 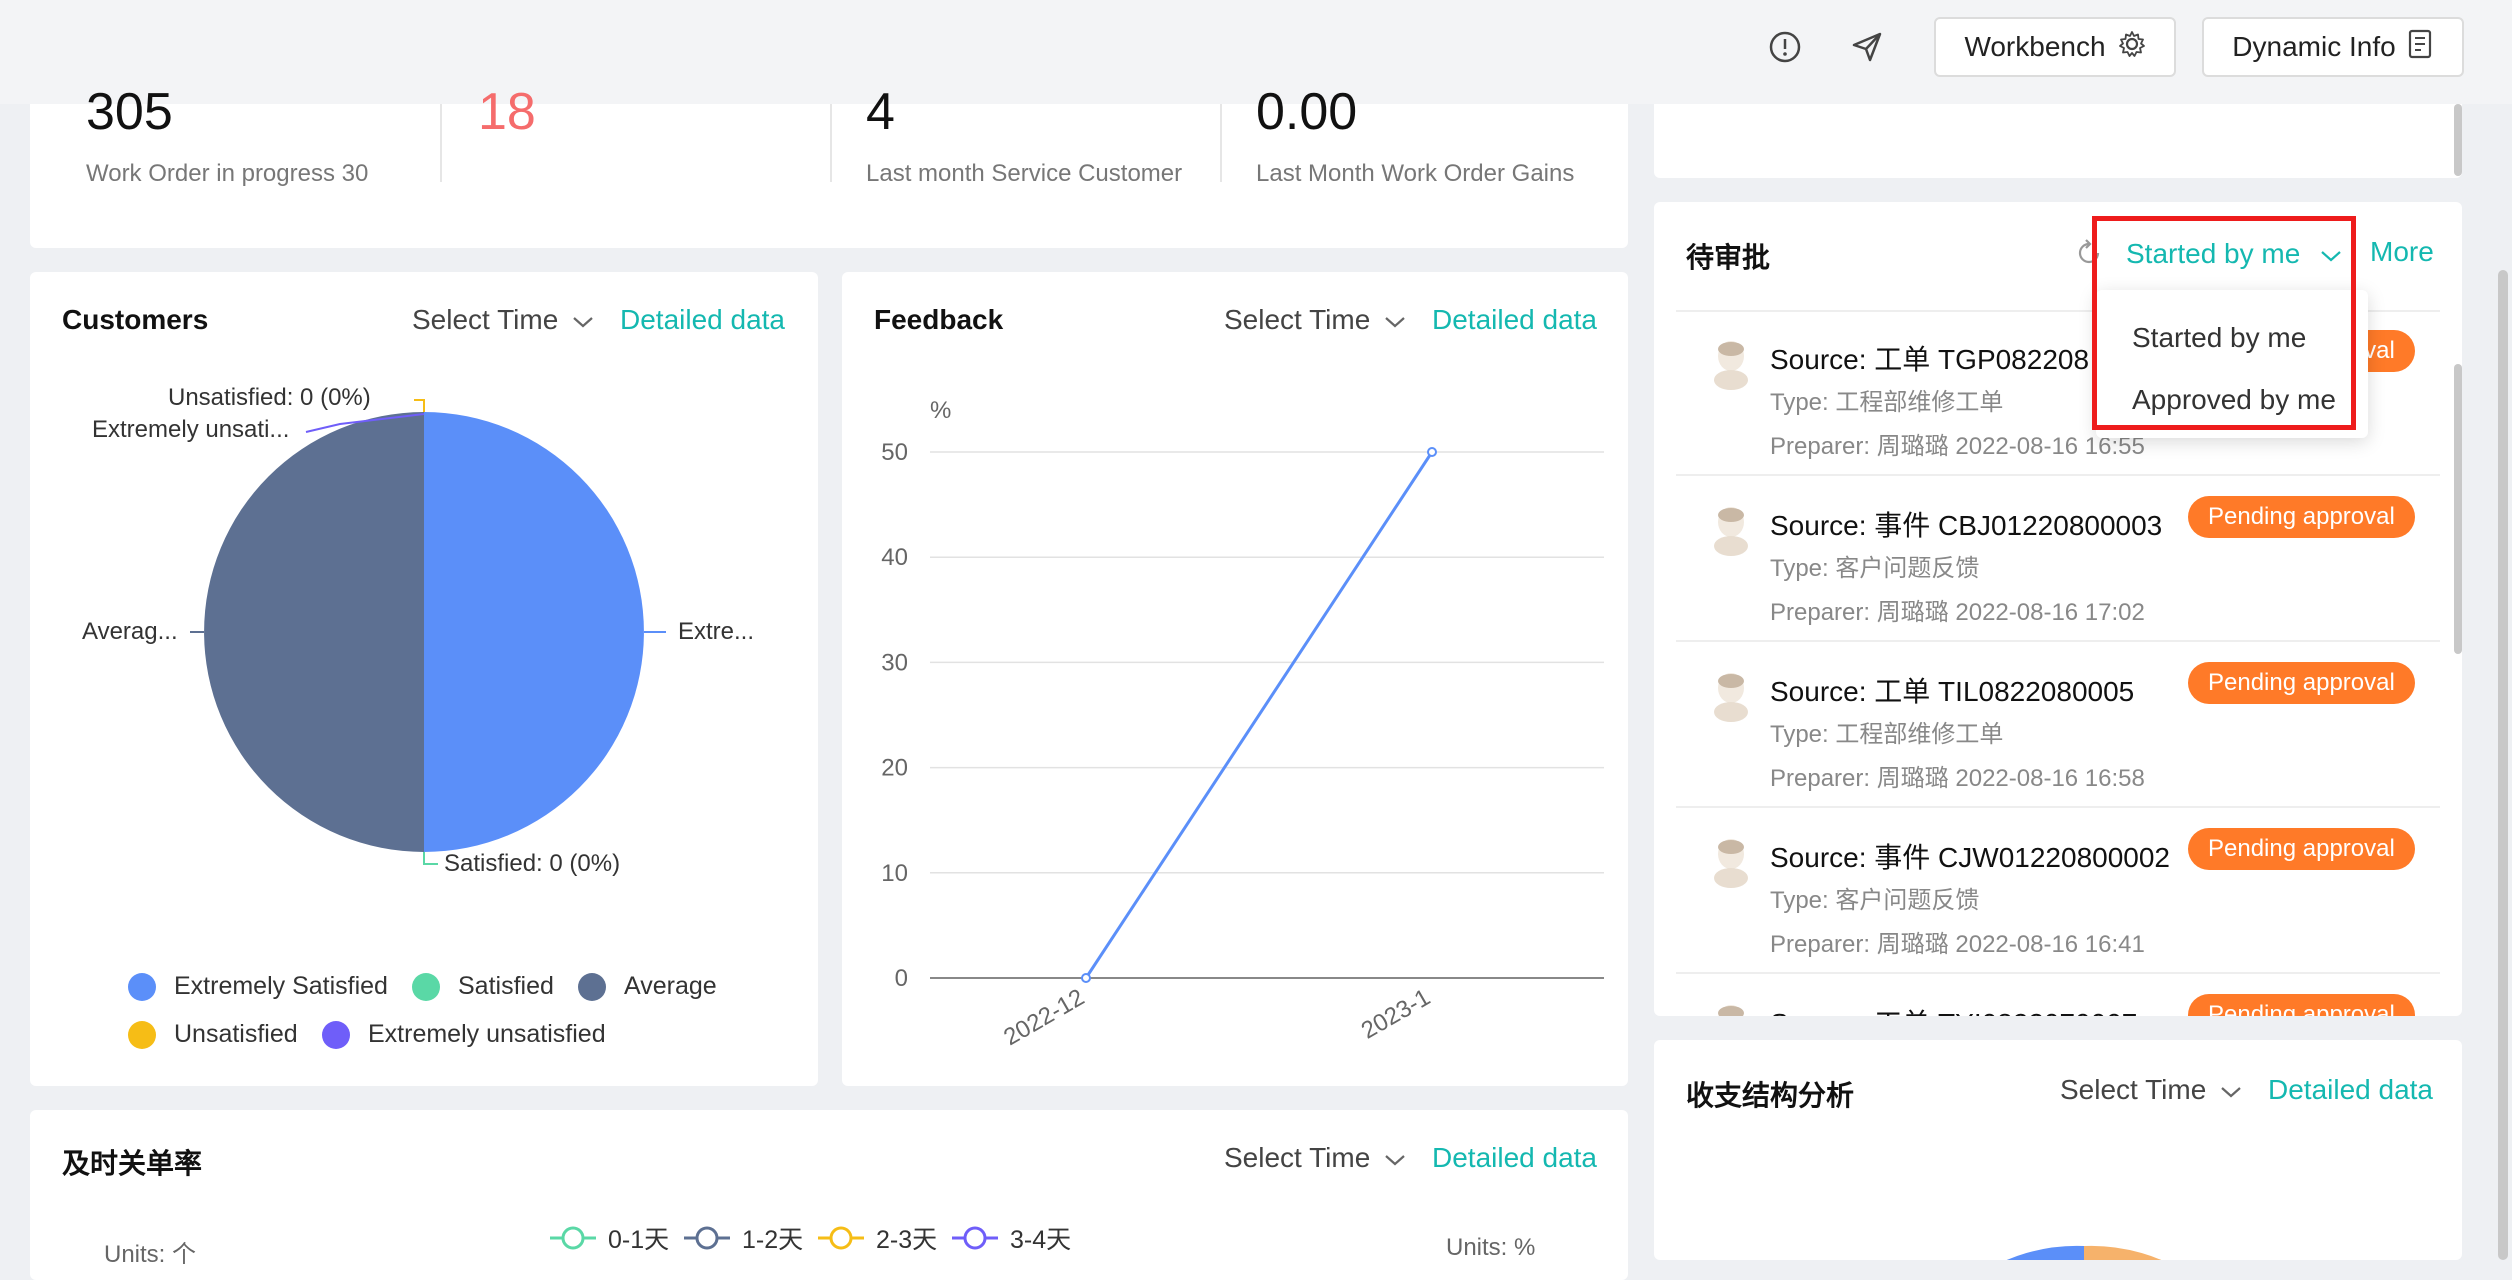 I want to click on more-link: More, so click(x=2402, y=252).